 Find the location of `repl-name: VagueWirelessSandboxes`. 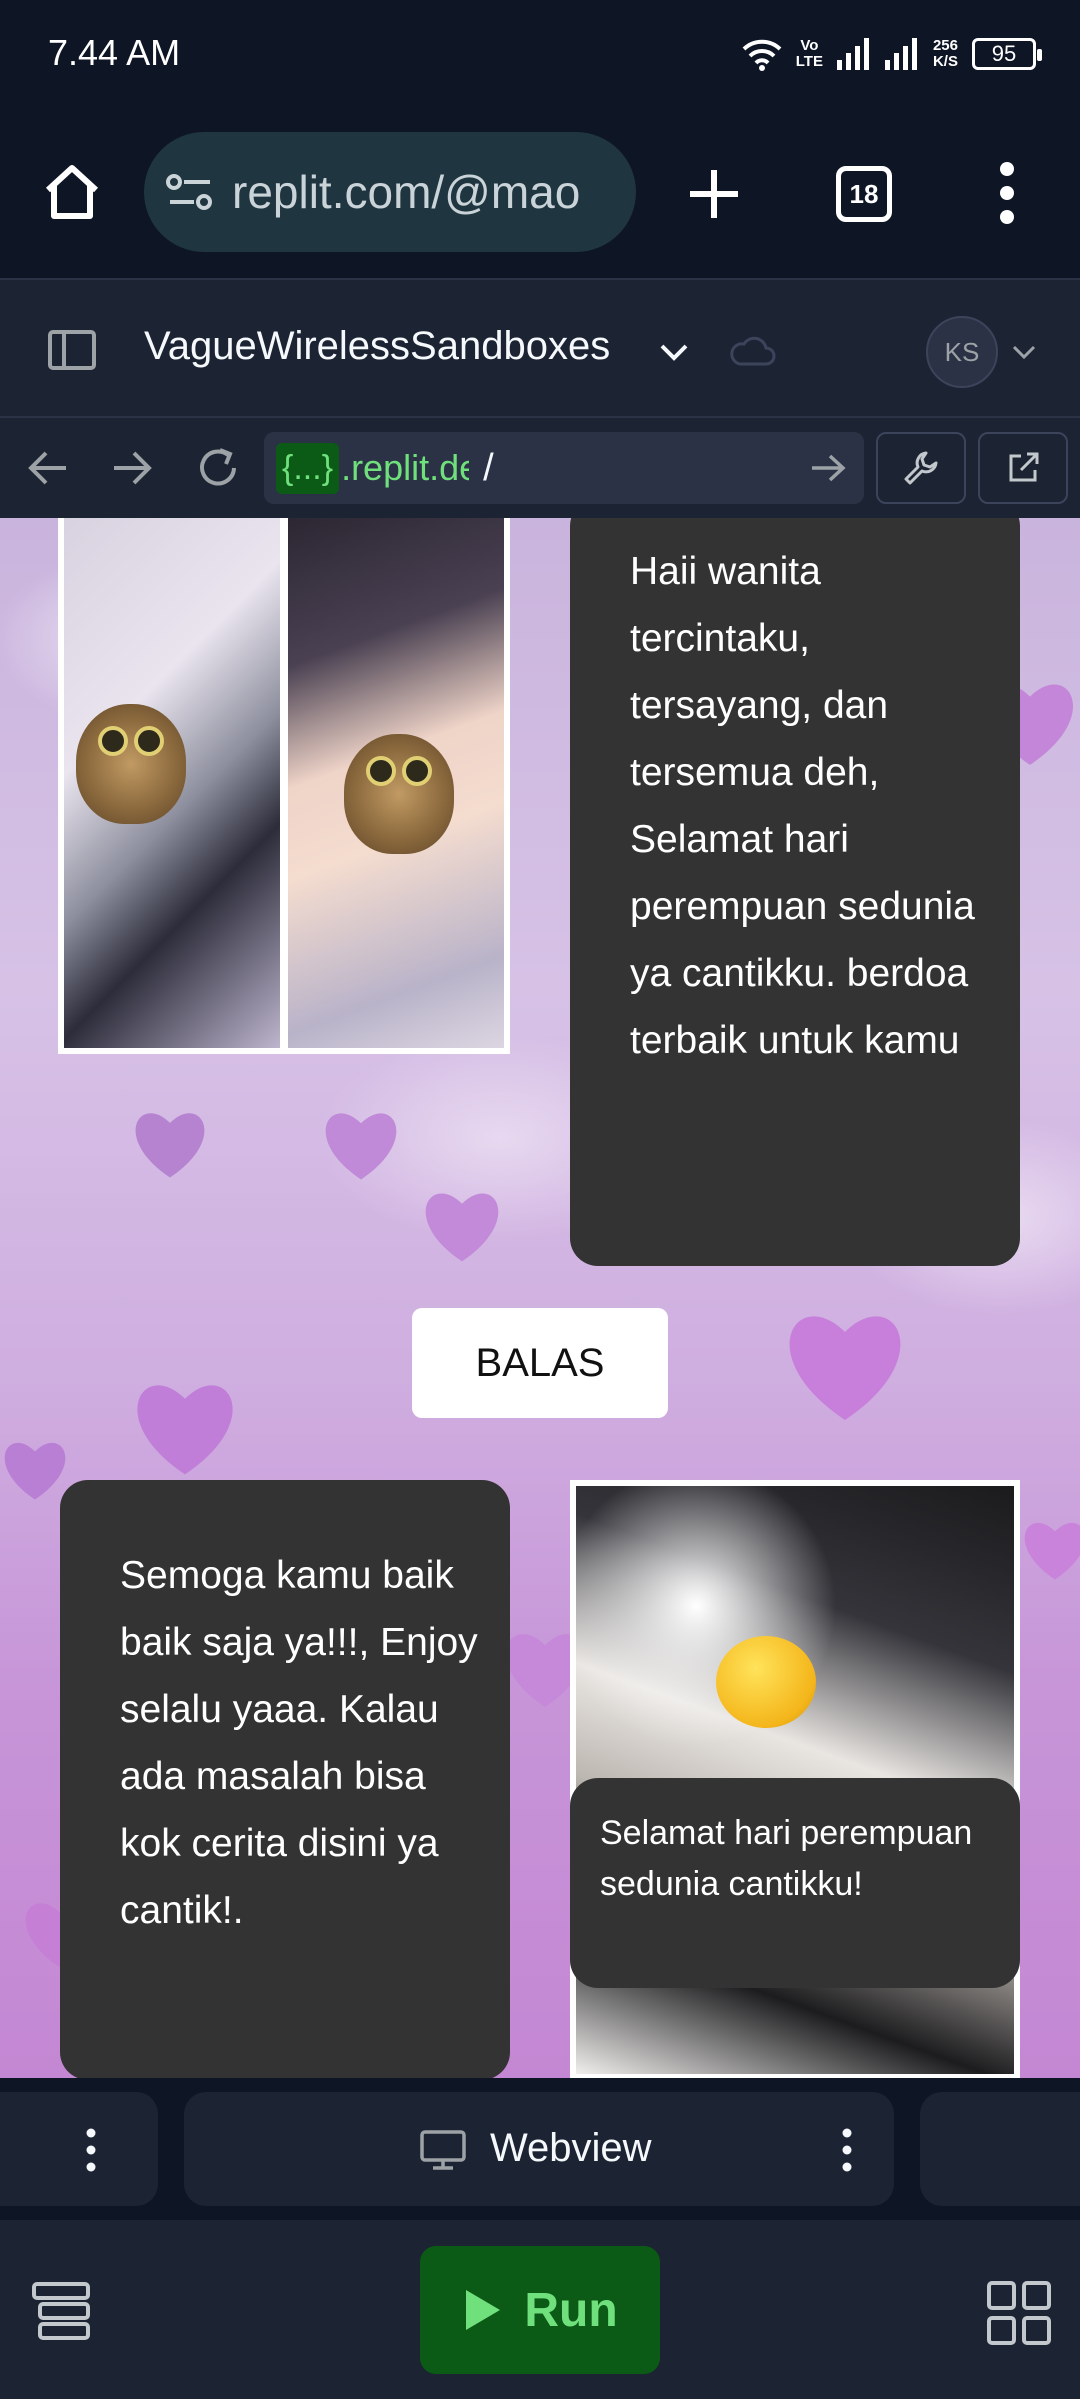

repl-name: VagueWirelessSandboxes is located at coordinates (377, 346).